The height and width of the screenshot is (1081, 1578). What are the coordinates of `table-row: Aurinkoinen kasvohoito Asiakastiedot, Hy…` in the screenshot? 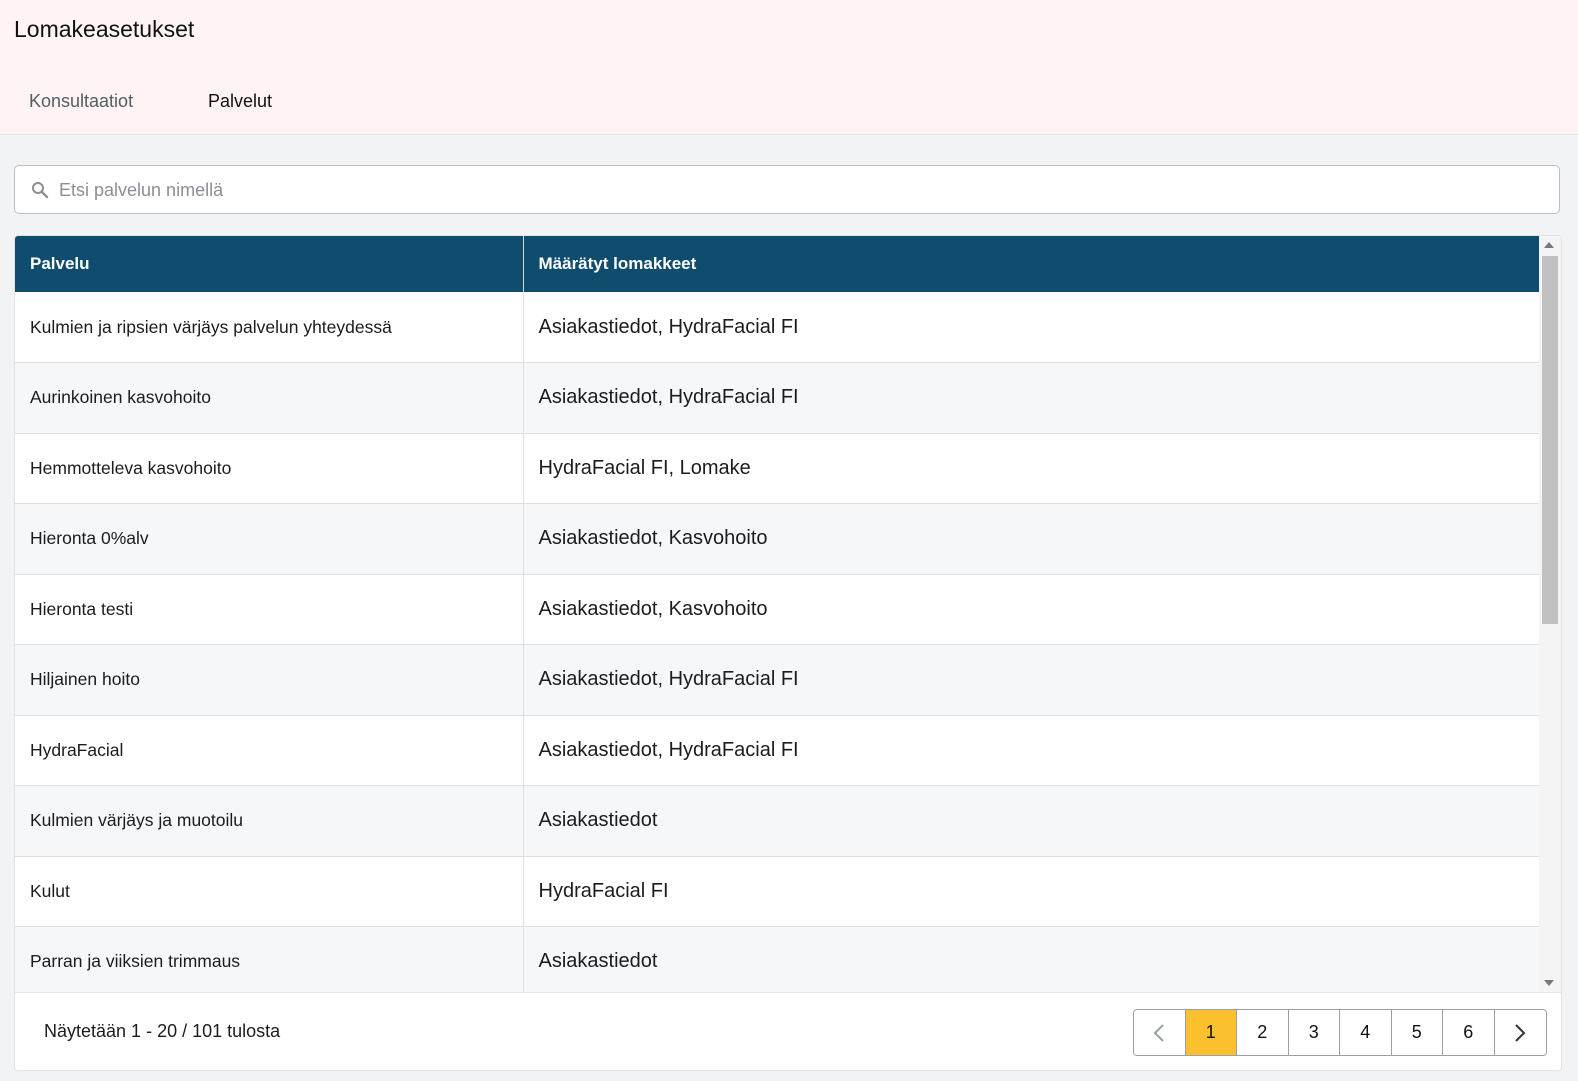 It's located at (777, 398).